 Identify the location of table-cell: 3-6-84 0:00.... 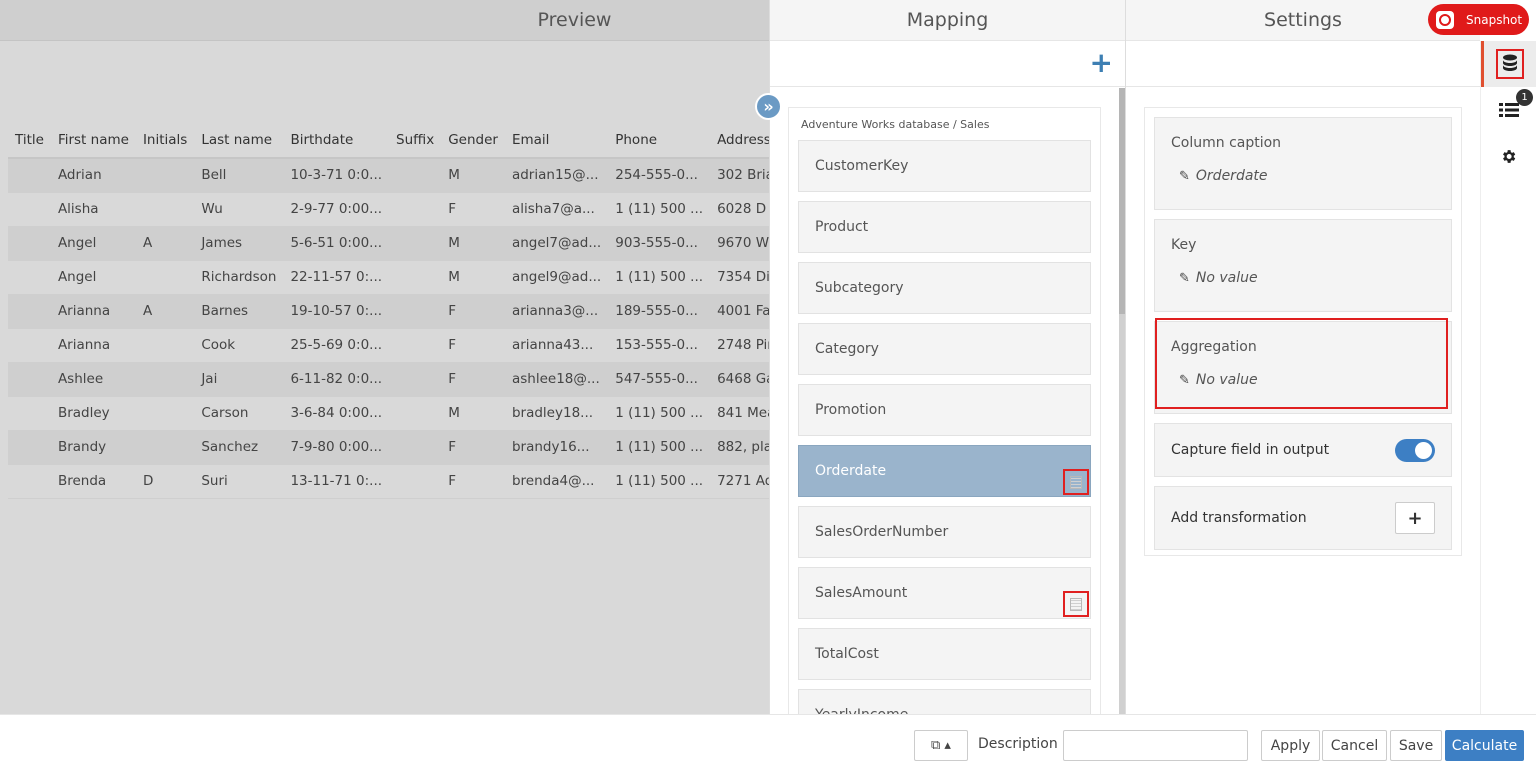
(336, 413).